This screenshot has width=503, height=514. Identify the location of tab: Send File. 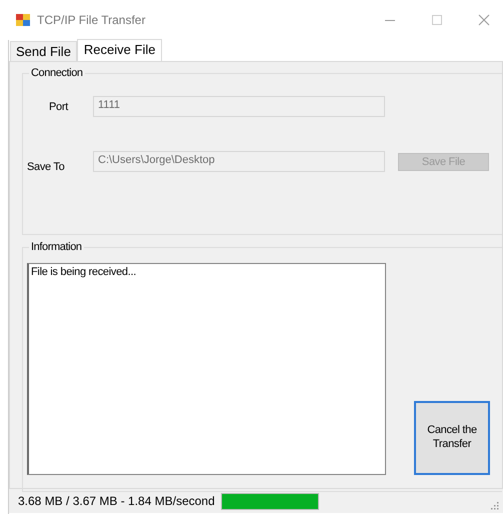
(43, 51).